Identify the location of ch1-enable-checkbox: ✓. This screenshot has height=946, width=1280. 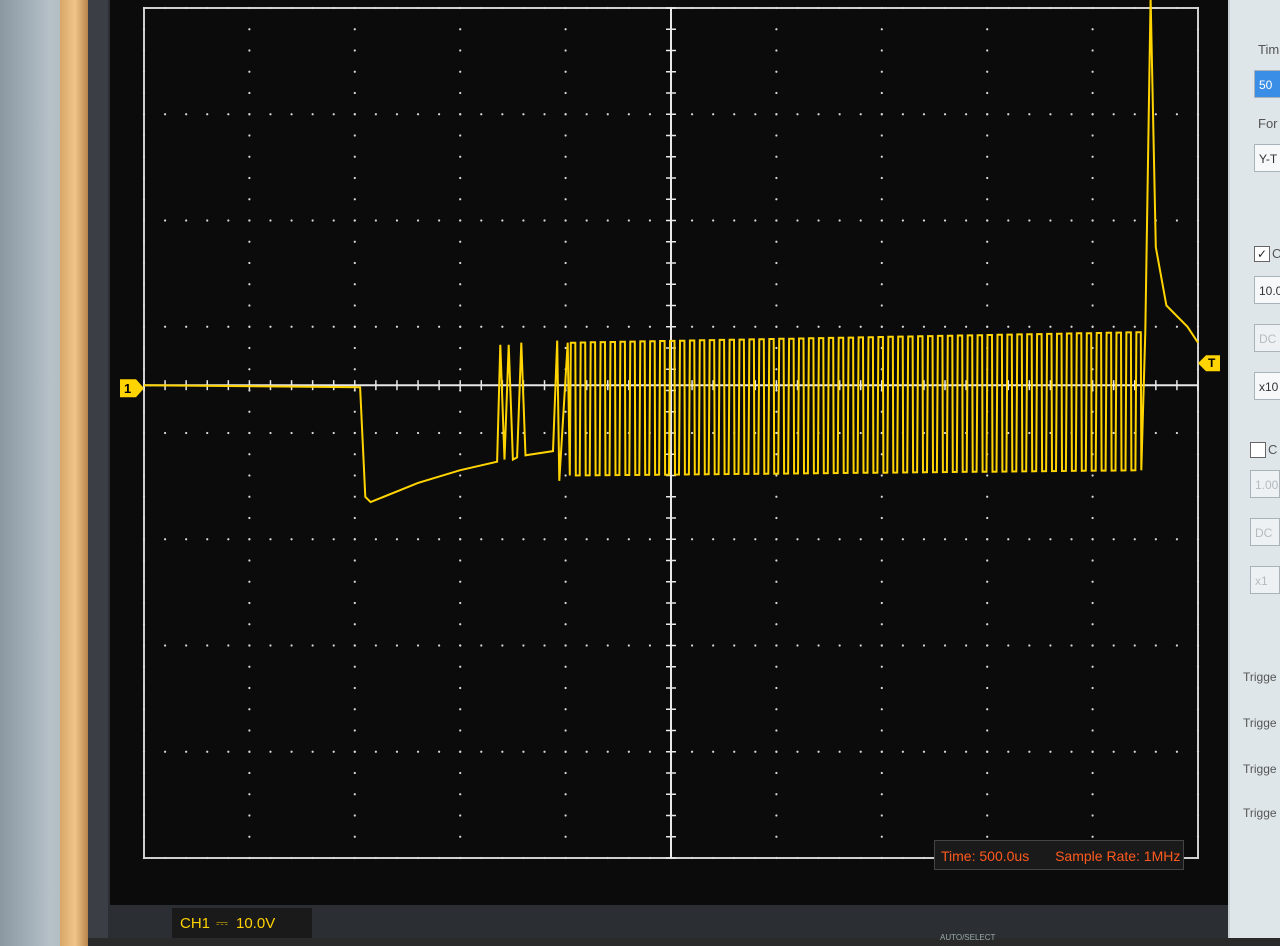
(1262, 254).